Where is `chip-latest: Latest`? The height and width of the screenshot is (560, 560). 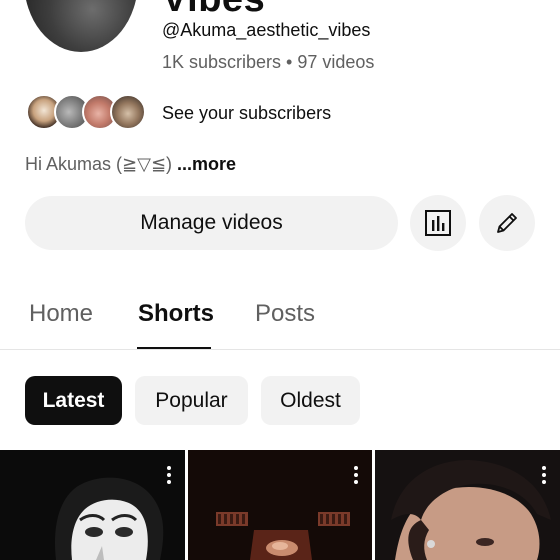 chip-latest: Latest is located at coordinates (73, 400).